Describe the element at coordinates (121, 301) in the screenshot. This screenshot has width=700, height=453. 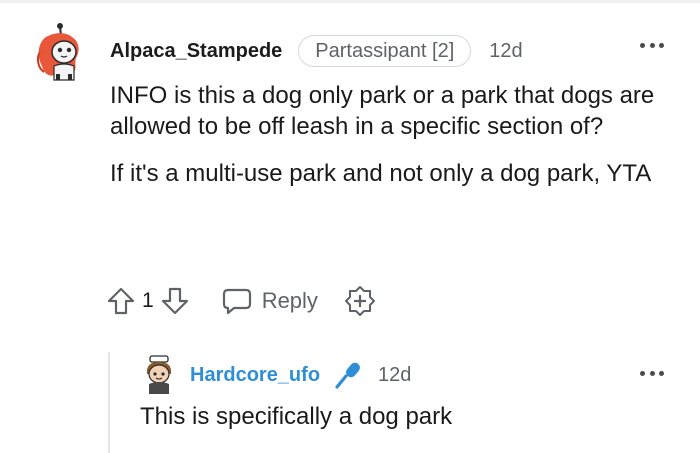
I see `upvote-arrow-icon` at that location.